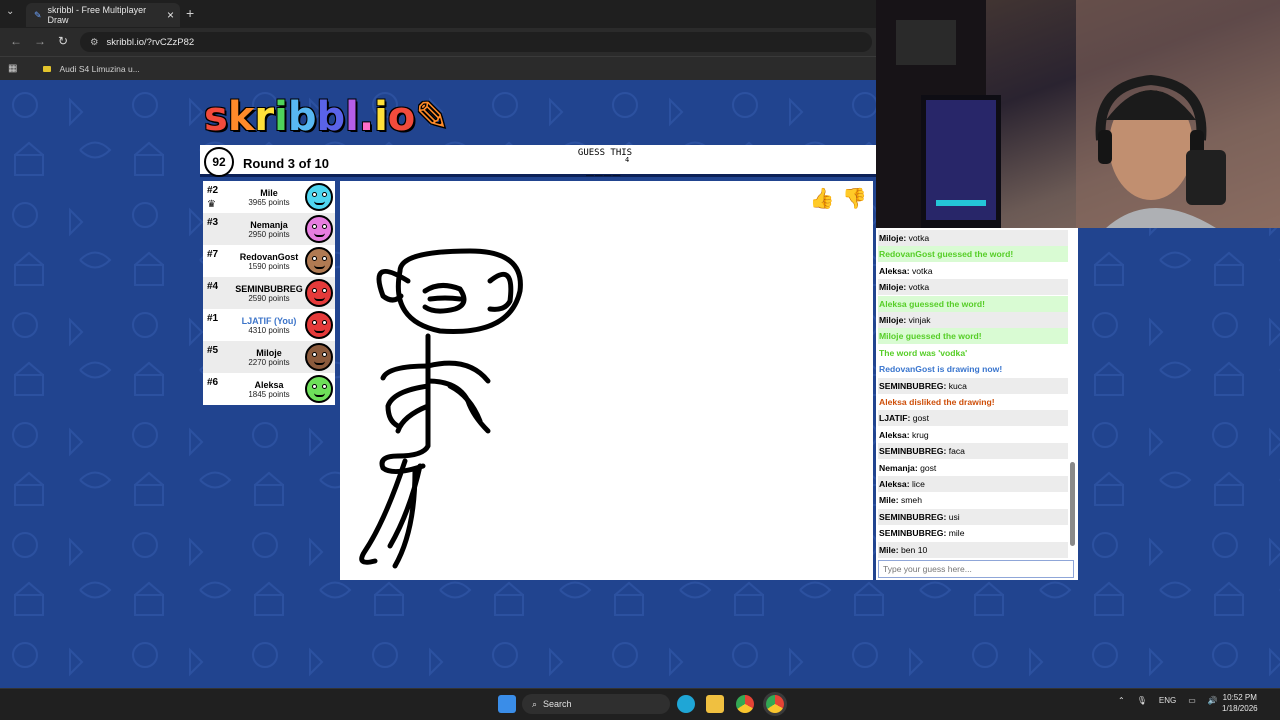 The image size is (1280, 720). What do you see at coordinates (897, 467) in the screenshot?
I see `chat-author: Nemanja` at bounding box center [897, 467].